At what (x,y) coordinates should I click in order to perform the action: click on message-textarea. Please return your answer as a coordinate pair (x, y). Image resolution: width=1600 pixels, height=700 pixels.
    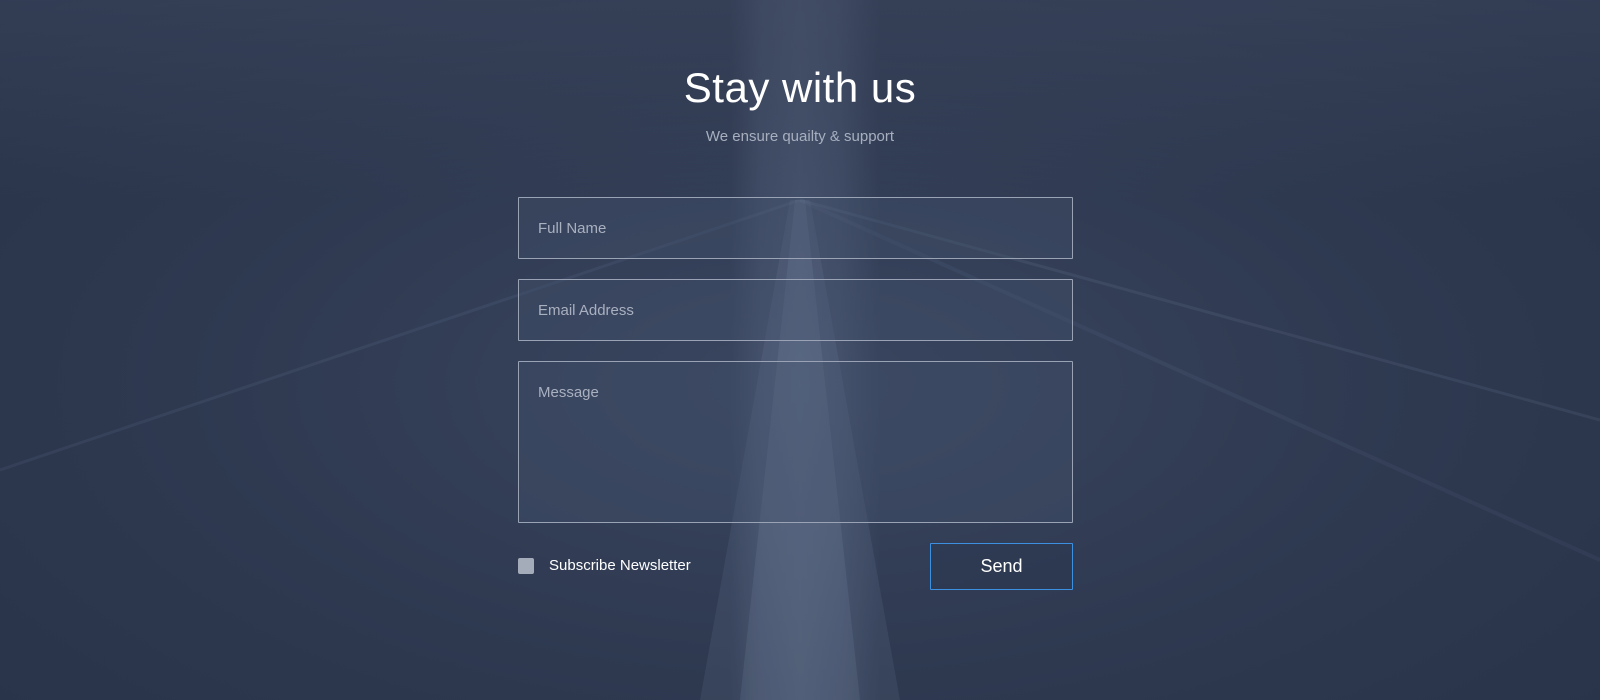
    Looking at the image, I should click on (795, 442).